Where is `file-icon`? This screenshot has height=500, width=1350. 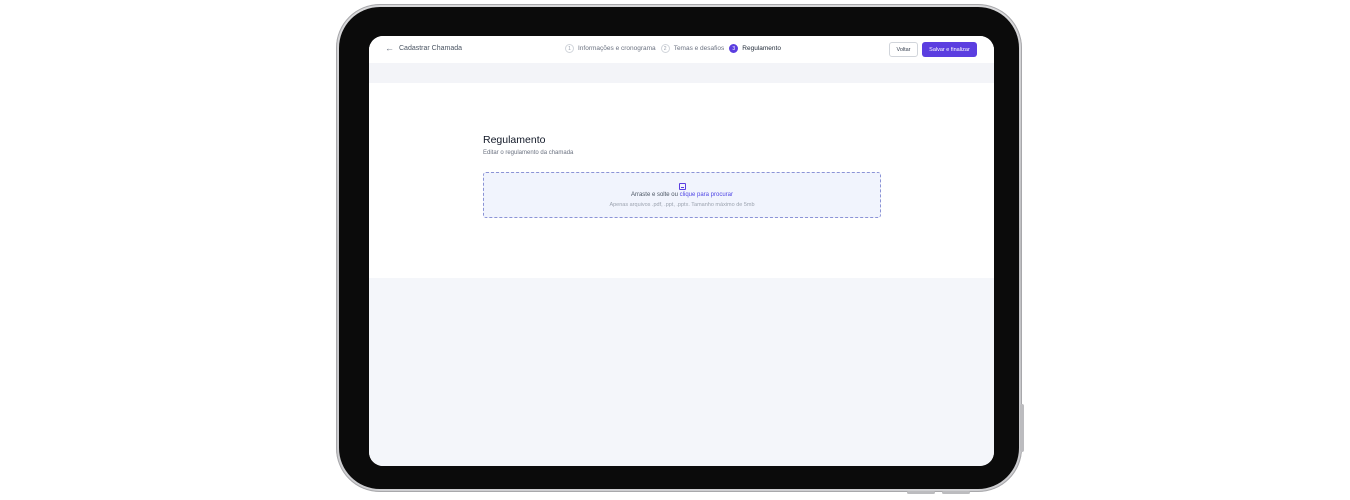 file-icon is located at coordinates (682, 186).